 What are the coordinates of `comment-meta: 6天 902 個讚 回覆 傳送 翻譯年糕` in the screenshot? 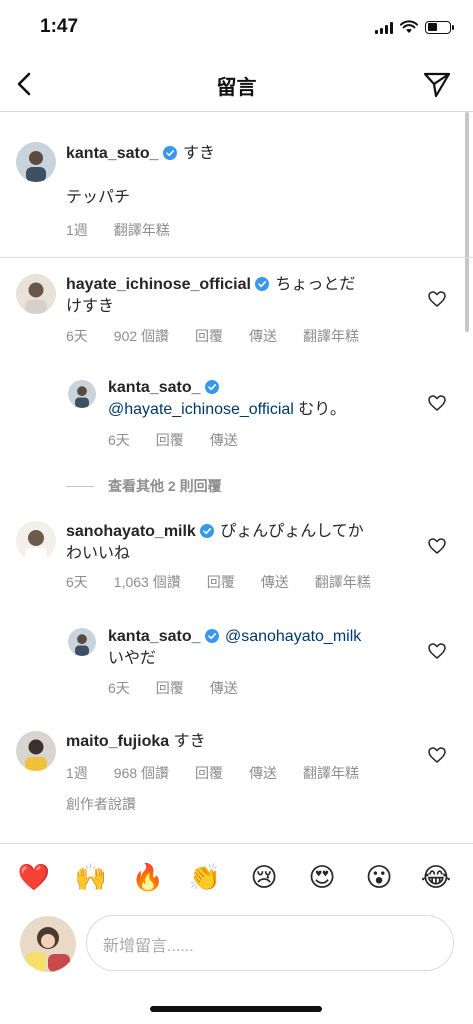 It's located at (212, 336).